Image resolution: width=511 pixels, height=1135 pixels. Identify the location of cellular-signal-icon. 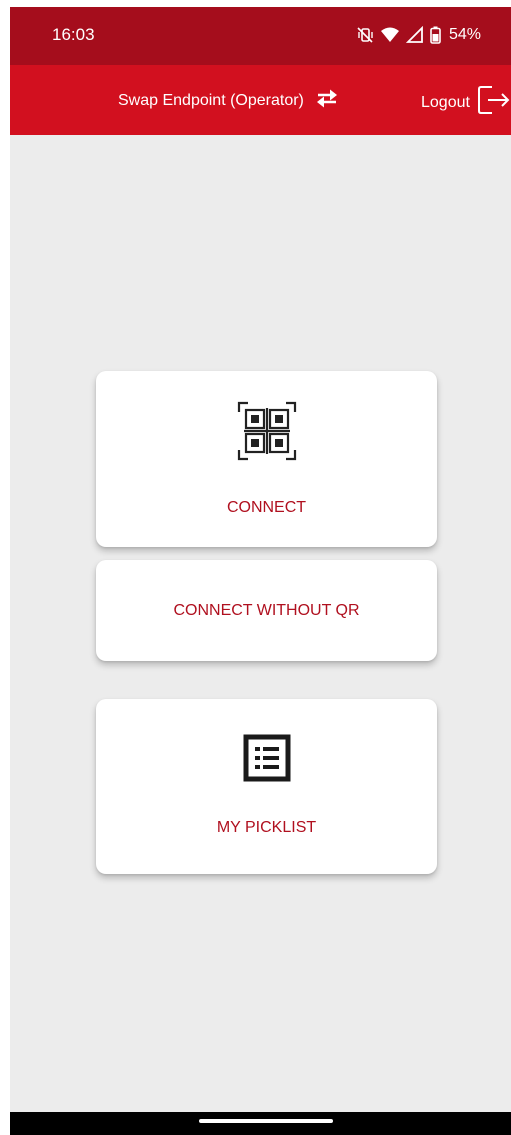
(414, 35).